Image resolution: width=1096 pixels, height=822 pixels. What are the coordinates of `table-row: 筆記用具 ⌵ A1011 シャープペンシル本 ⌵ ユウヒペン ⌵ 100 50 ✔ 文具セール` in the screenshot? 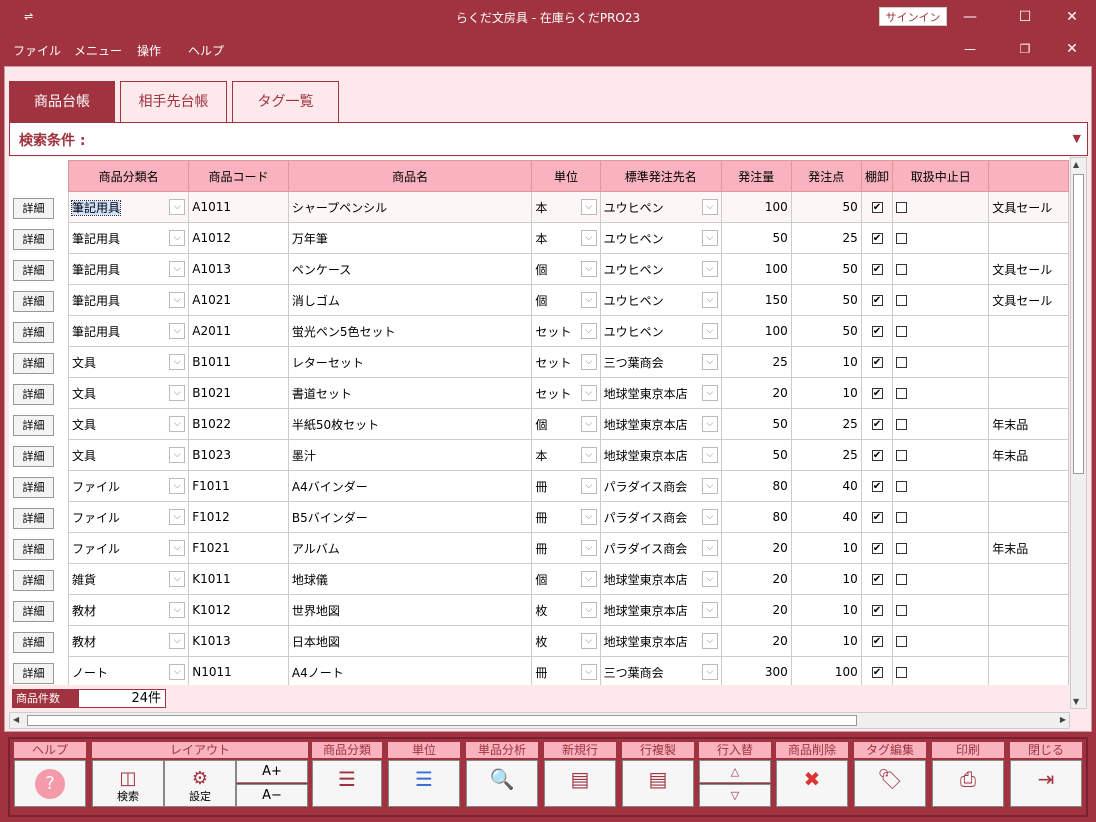 It's located at (568, 207).